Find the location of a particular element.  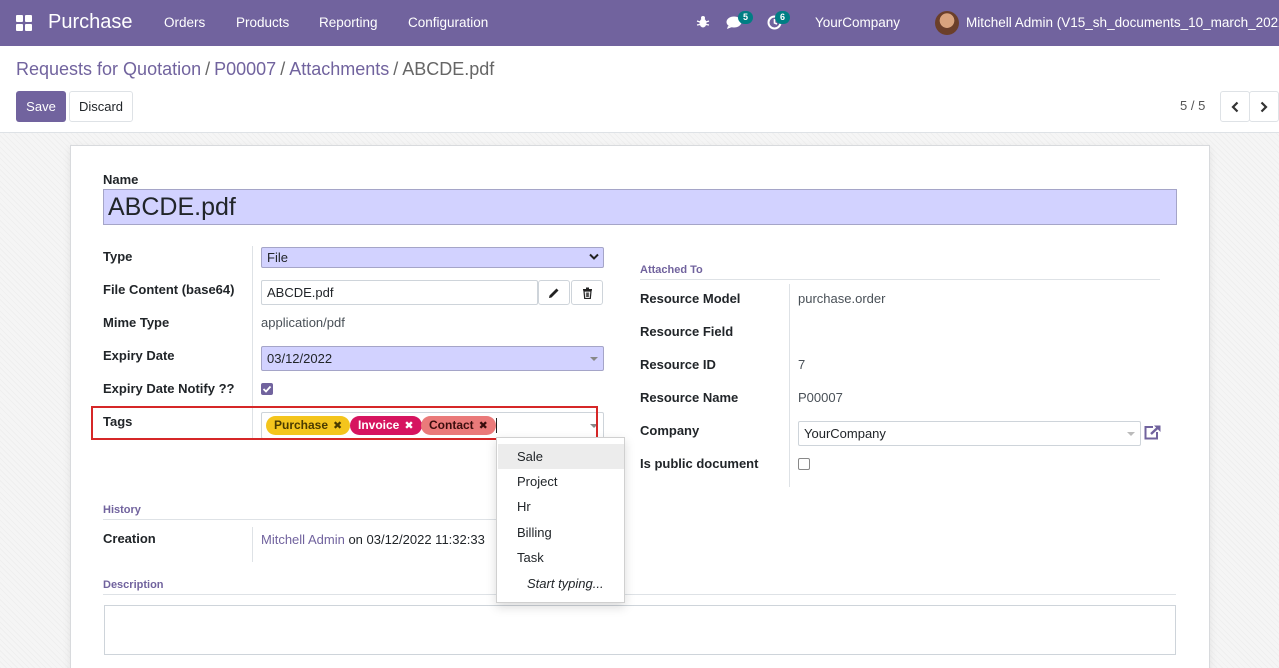

type-label: Type is located at coordinates (118, 256).